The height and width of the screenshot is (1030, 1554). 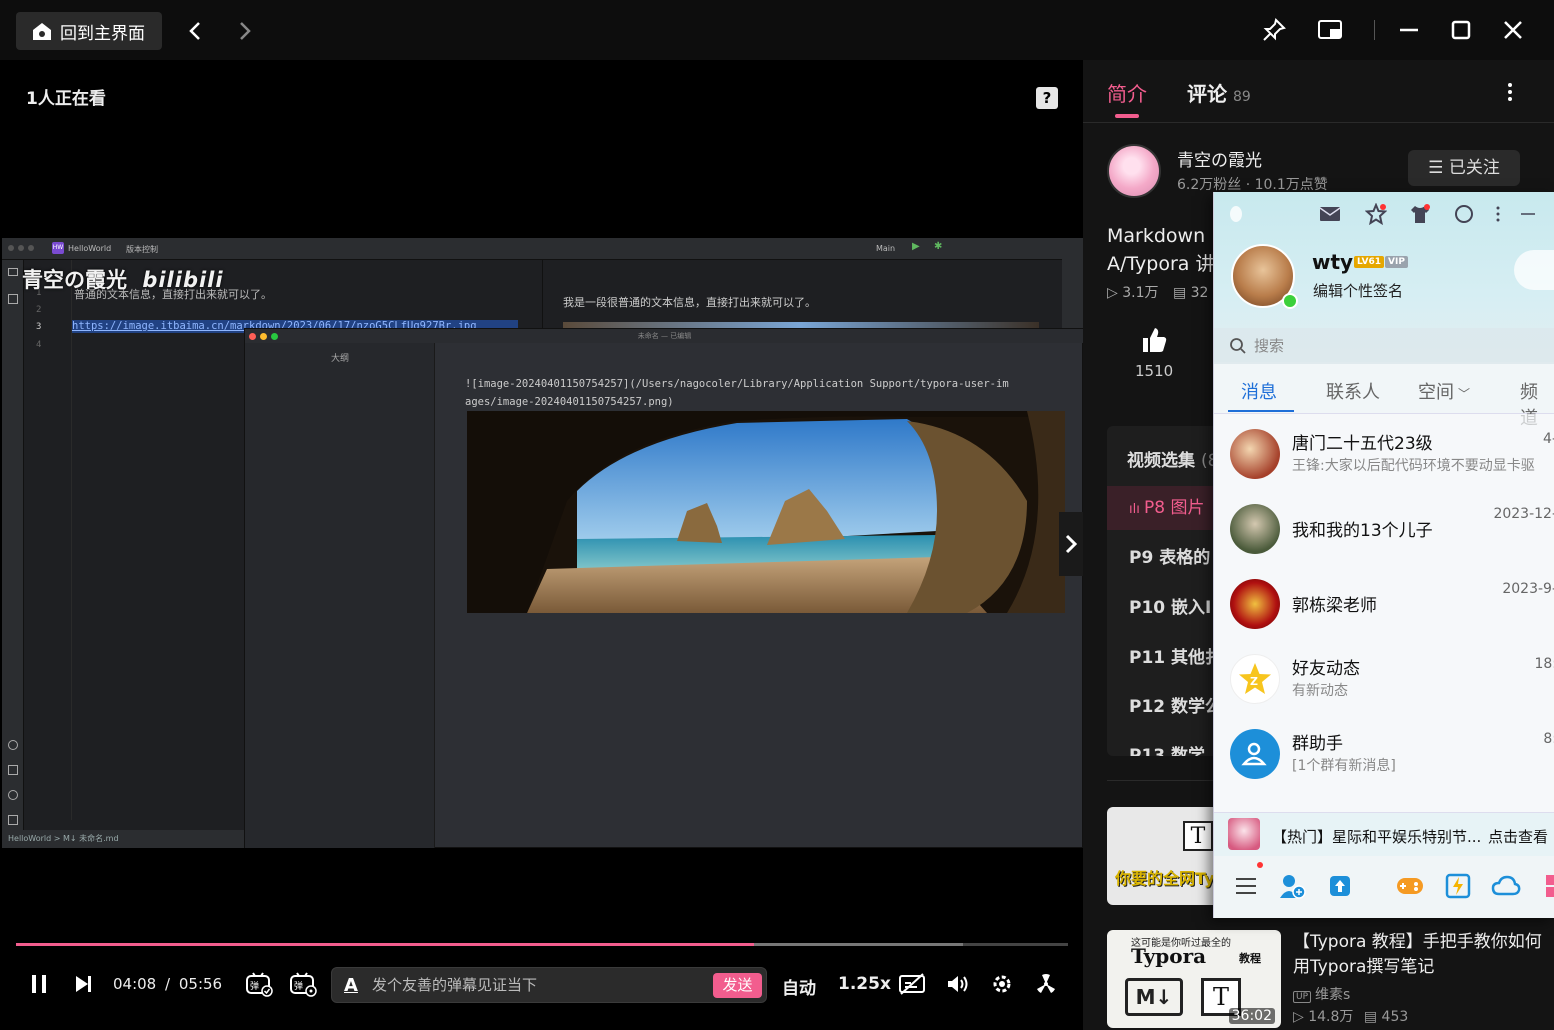 What do you see at coordinates (39, 984) in the screenshot?
I see `pause-icon` at bounding box center [39, 984].